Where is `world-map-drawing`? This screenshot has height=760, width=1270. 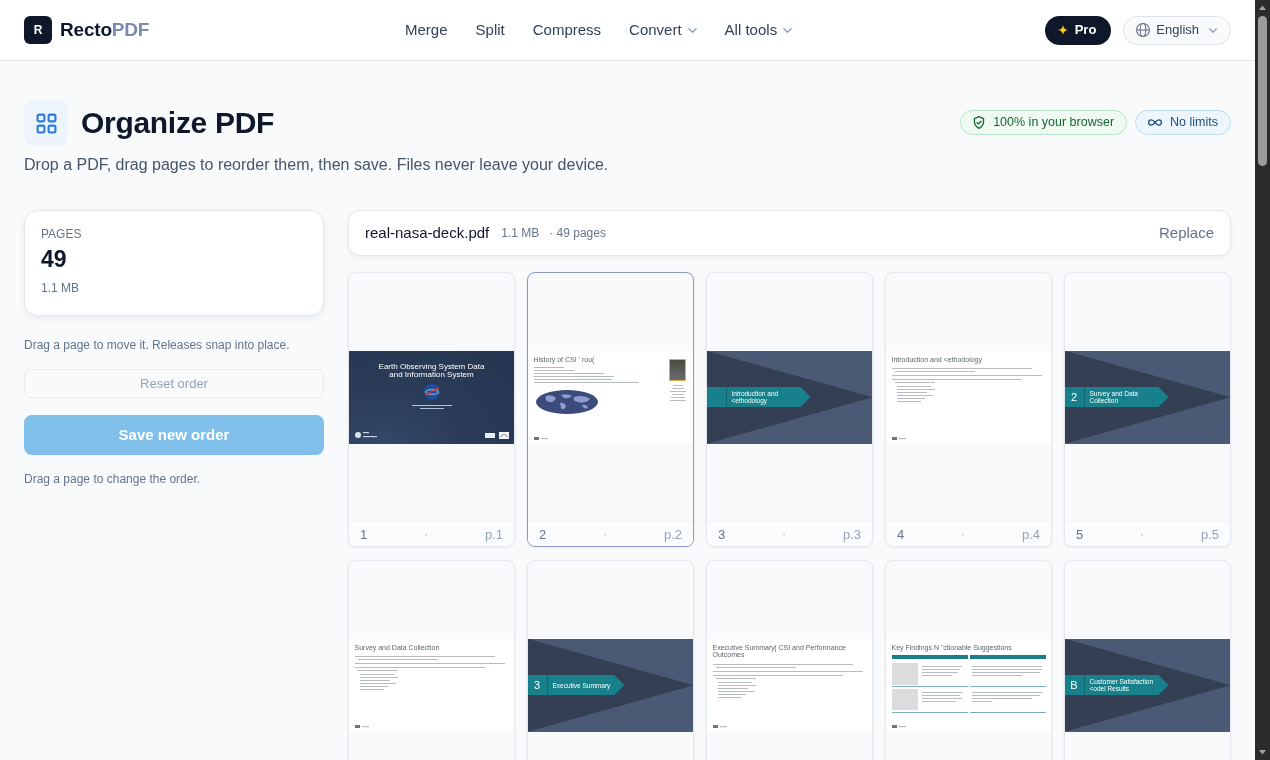
world-map-drawing is located at coordinates (566, 402).